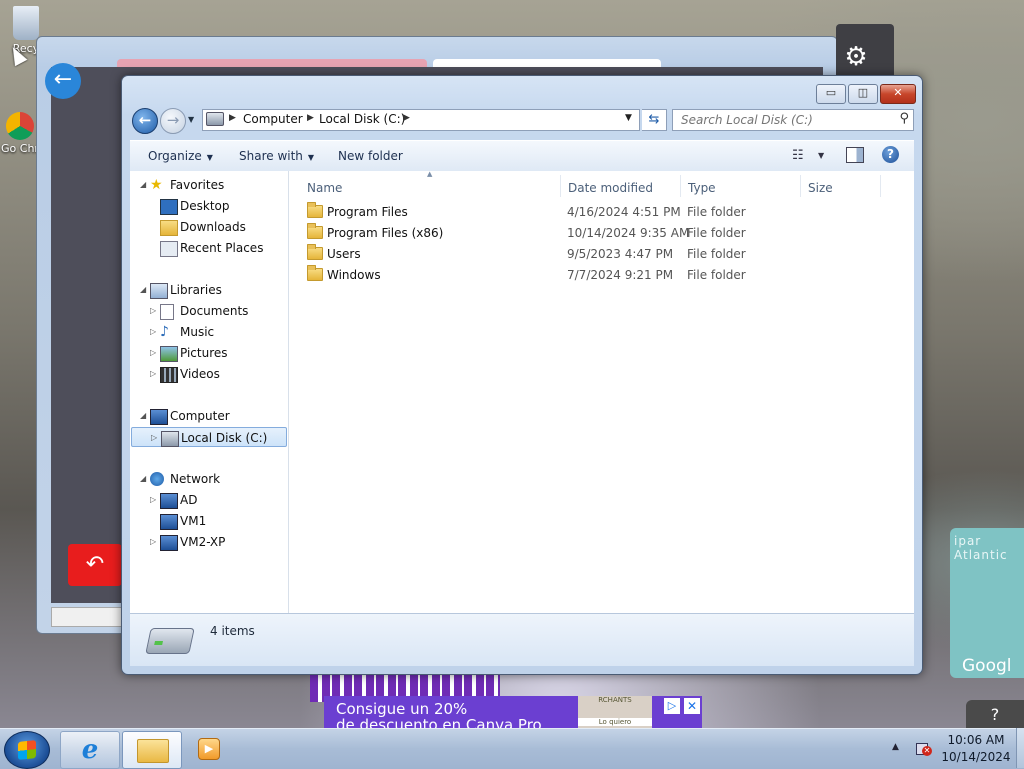 The image size is (1024, 769). I want to click on ad-line-2: de descuento en Canva Pro, so click(439, 722).